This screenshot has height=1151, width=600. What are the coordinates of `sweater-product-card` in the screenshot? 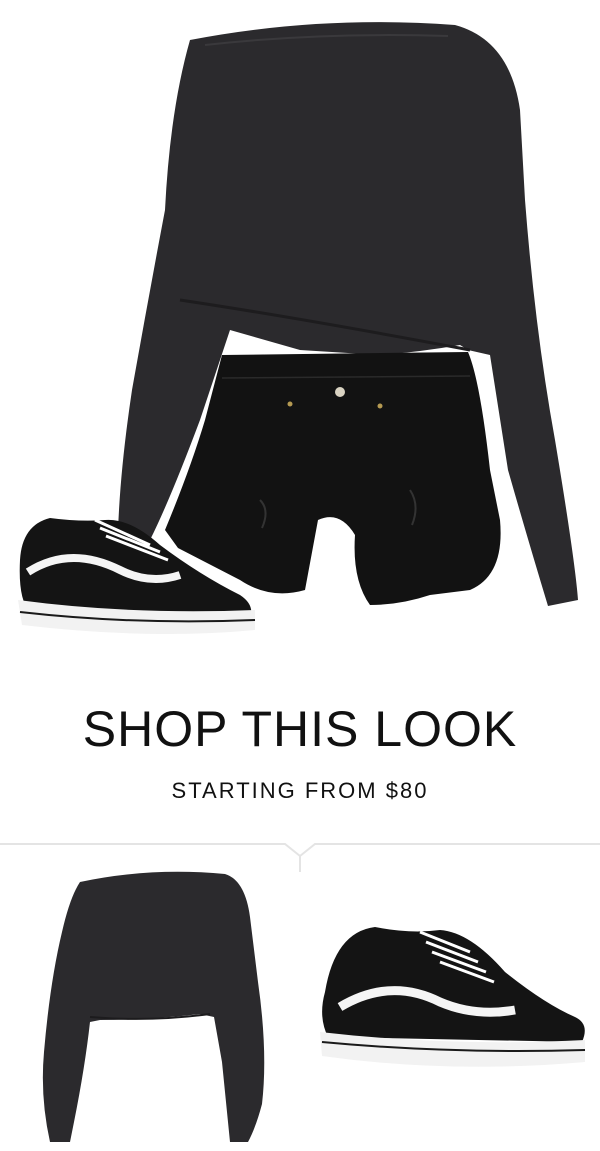 It's located at (150, 994).